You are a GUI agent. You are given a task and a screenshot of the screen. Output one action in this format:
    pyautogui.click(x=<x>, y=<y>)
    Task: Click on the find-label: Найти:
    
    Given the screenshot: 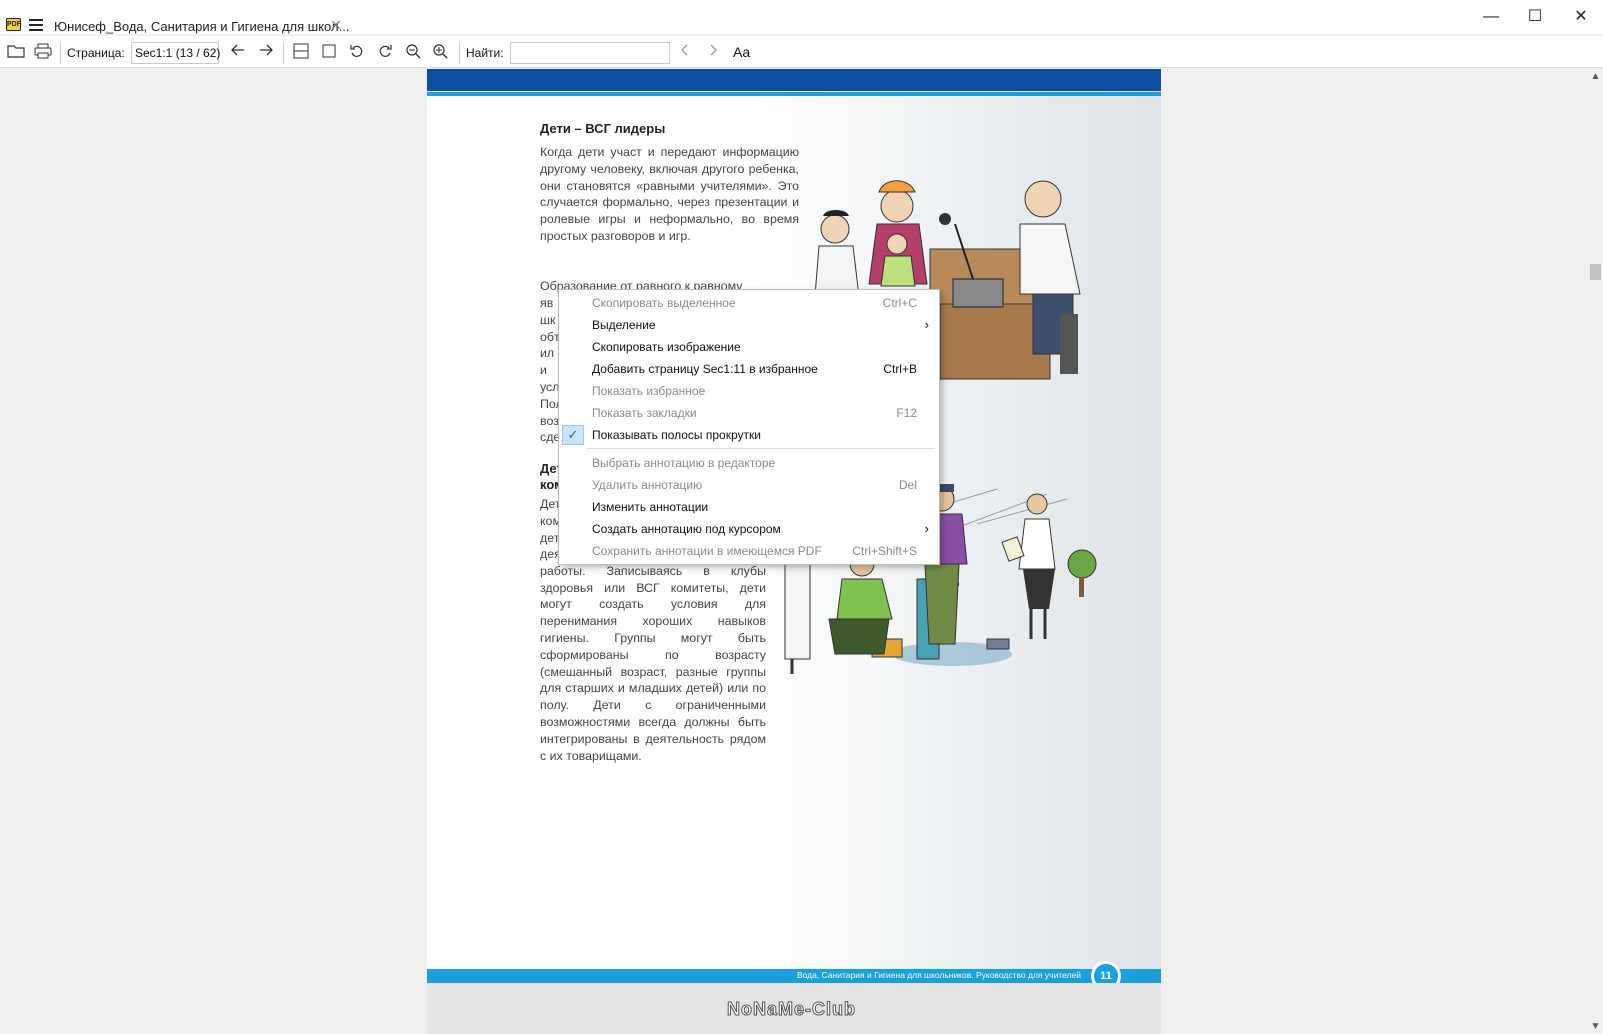 What is the action you would take?
    pyautogui.click(x=485, y=53)
    